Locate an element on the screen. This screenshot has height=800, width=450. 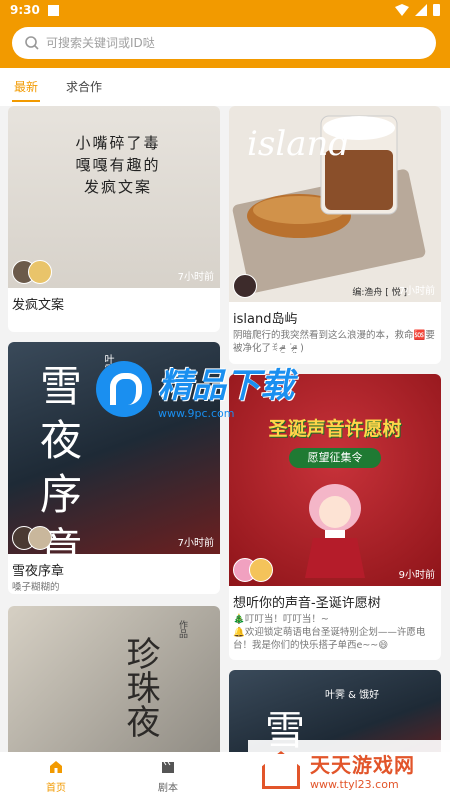
search-input is located at coordinates (216, 43).